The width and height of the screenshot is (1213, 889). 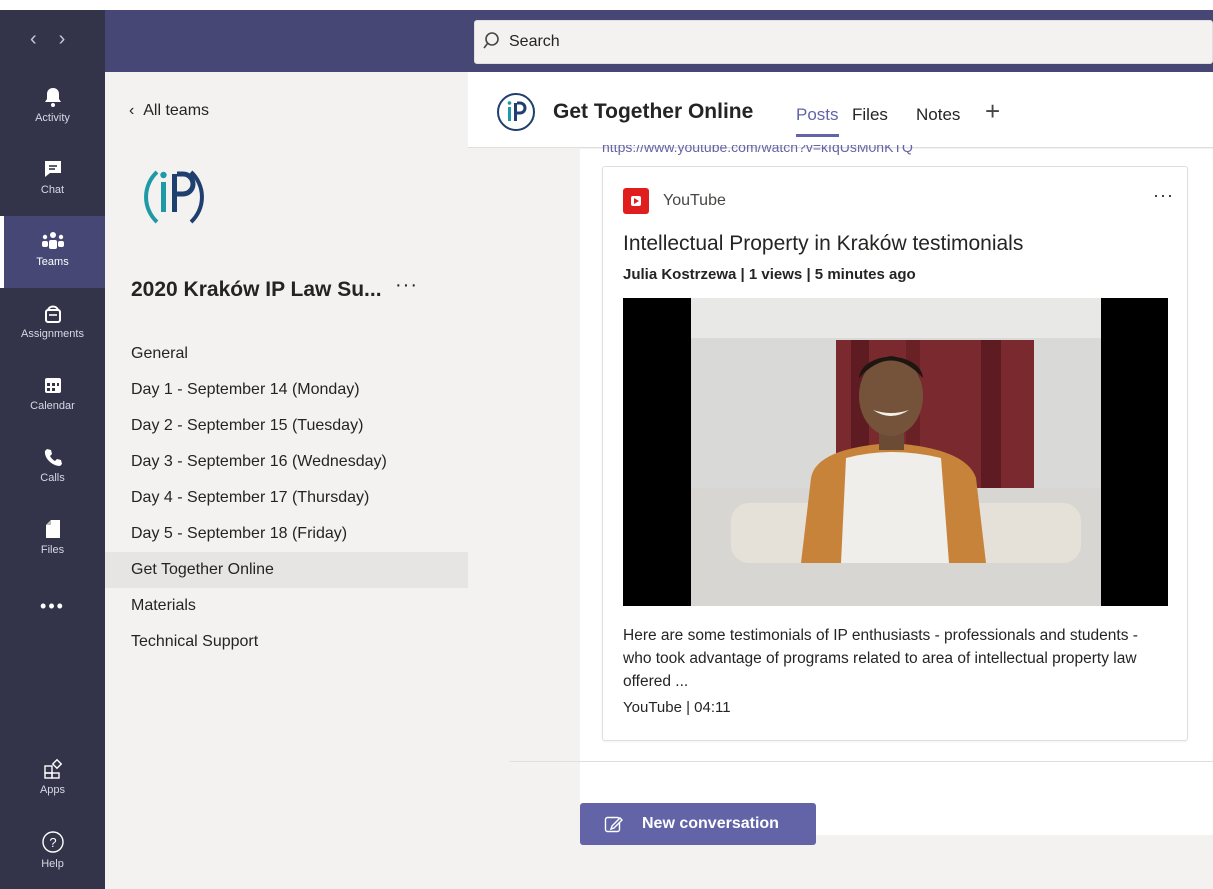 What do you see at coordinates (286, 390) in the screenshot?
I see `channel-item: Day 1 - September 14 (Monday)` at bounding box center [286, 390].